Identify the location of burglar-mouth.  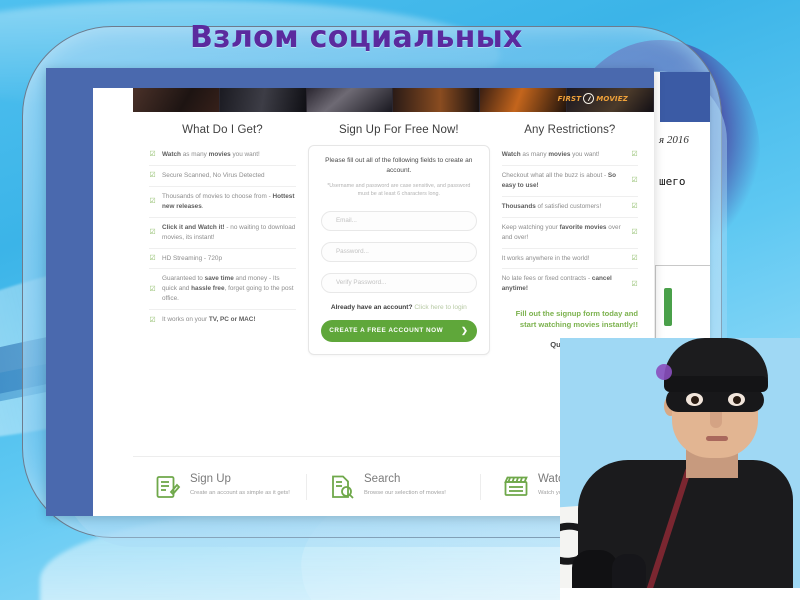
(717, 438).